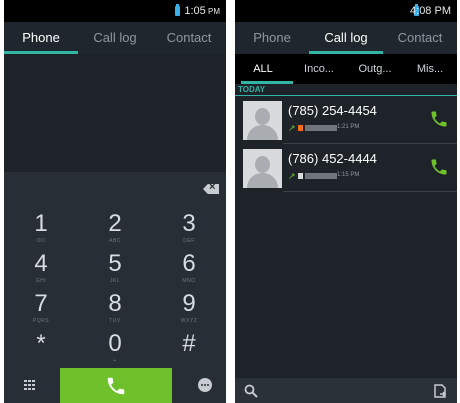  I want to click on key-5: 5 JKL, so click(115, 271).